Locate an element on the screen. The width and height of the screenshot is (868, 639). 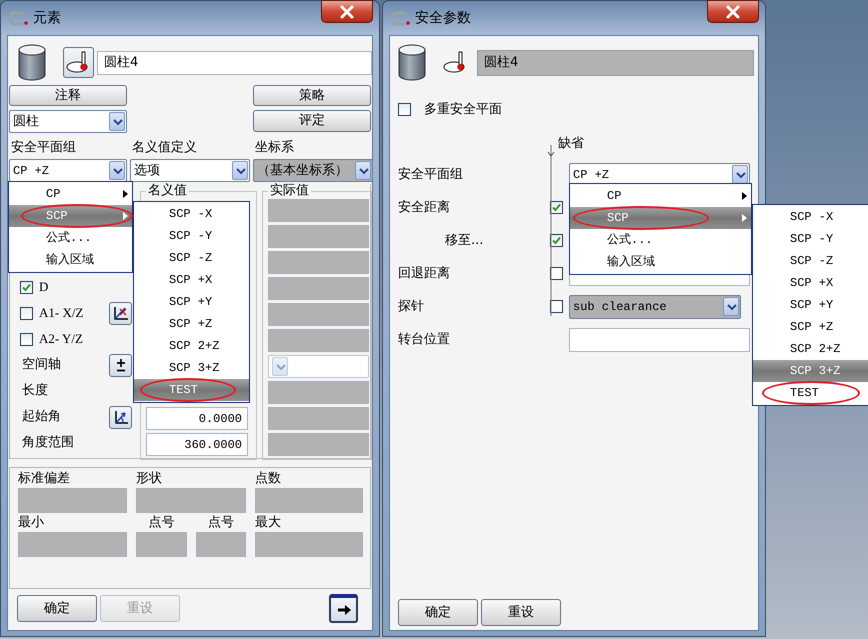
push-button: 策略 is located at coordinates (312, 95).